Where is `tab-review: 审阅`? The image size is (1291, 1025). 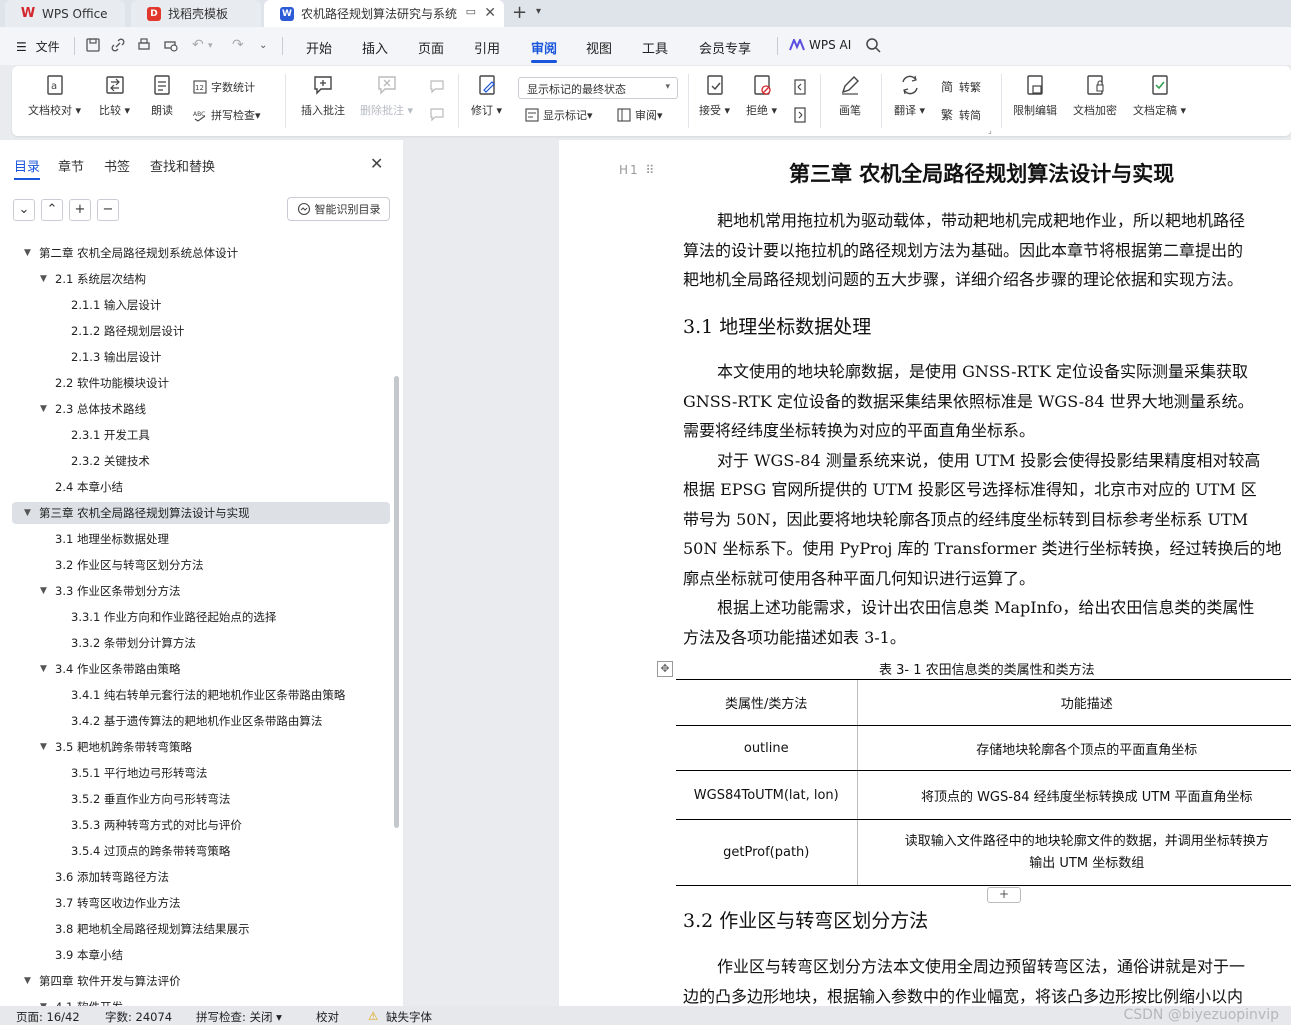
tab-review: 审阅 is located at coordinates (544, 47).